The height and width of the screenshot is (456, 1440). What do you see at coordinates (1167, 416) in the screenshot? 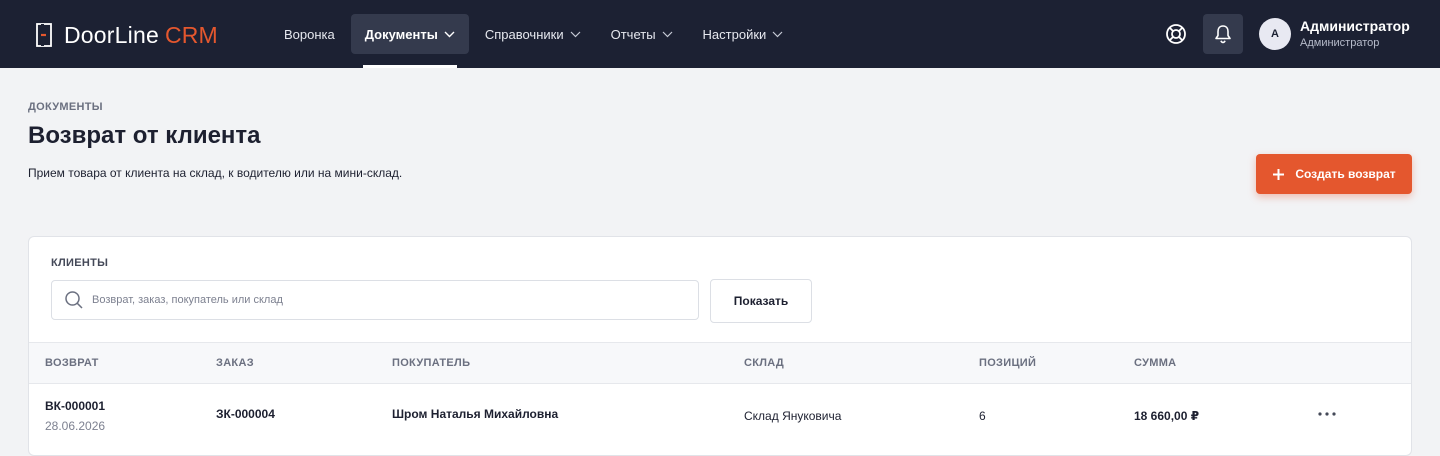
I see `return-sum: 18 660,00 ₽` at bounding box center [1167, 416].